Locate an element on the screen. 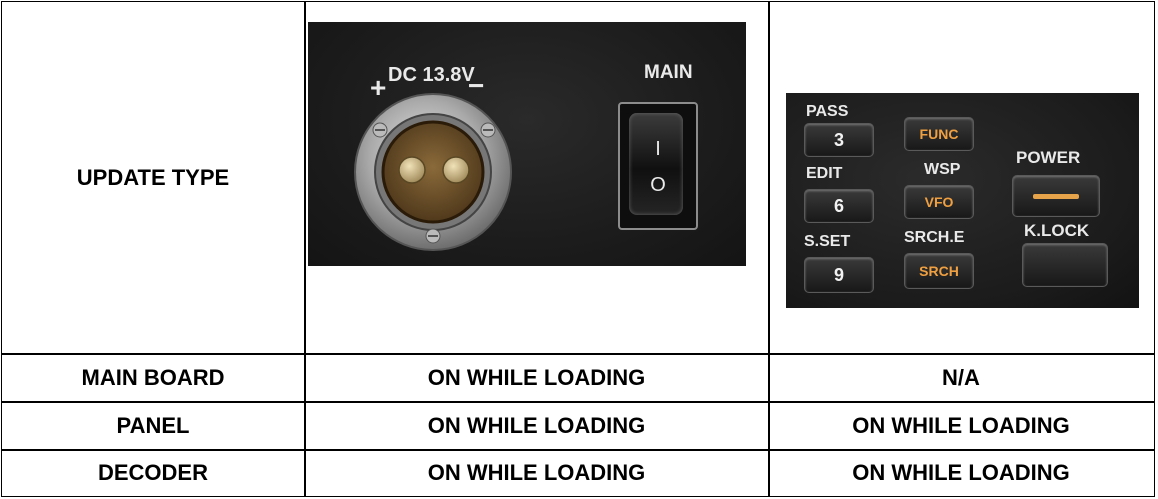 The height and width of the screenshot is (499, 1158). row-decoder-col2: ON WHILE LOADING is located at coordinates (961, 472).